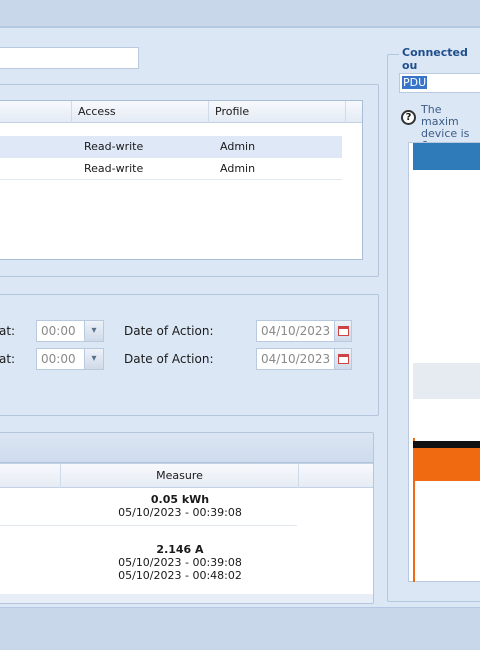  What do you see at coordinates (444, 362) in the screenshot?
I see `device-list` at bounding box center [444, 362].